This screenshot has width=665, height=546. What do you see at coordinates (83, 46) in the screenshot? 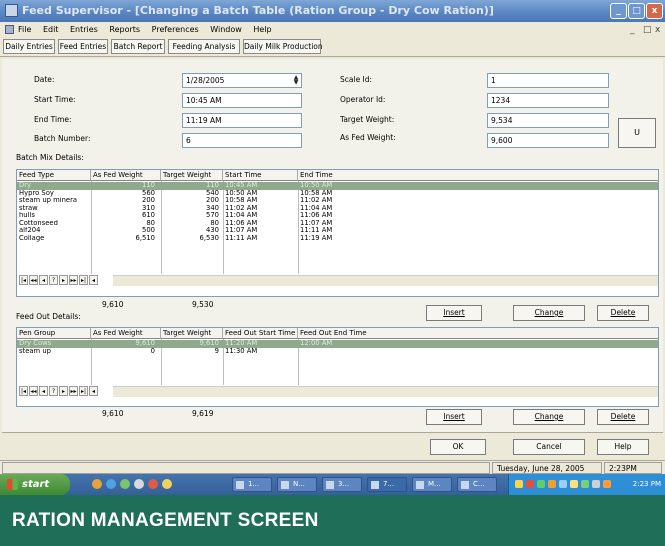
I see `tab-feed-entries: Feed Entries` at bounding box center [83, 46].